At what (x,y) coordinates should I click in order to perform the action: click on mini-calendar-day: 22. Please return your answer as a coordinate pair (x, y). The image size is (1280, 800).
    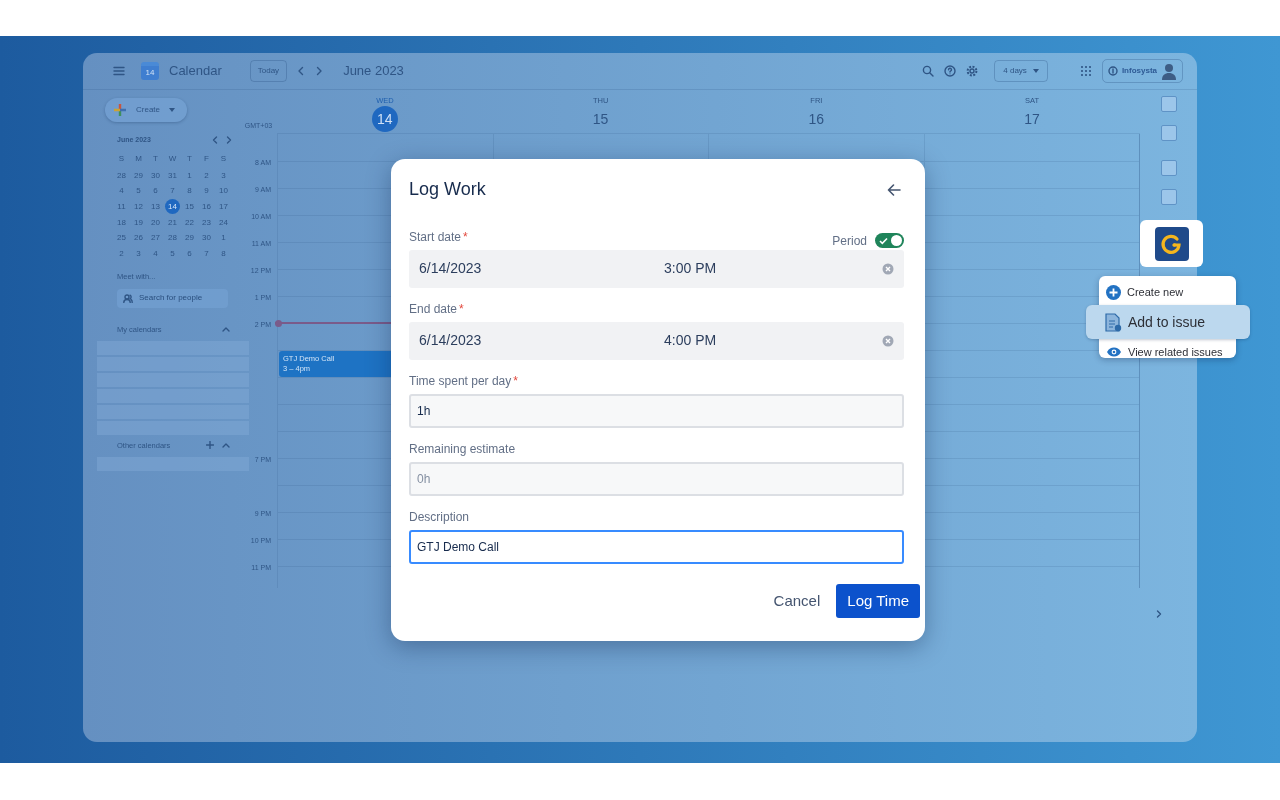
    Looking at the image, I should click on (189, 222).